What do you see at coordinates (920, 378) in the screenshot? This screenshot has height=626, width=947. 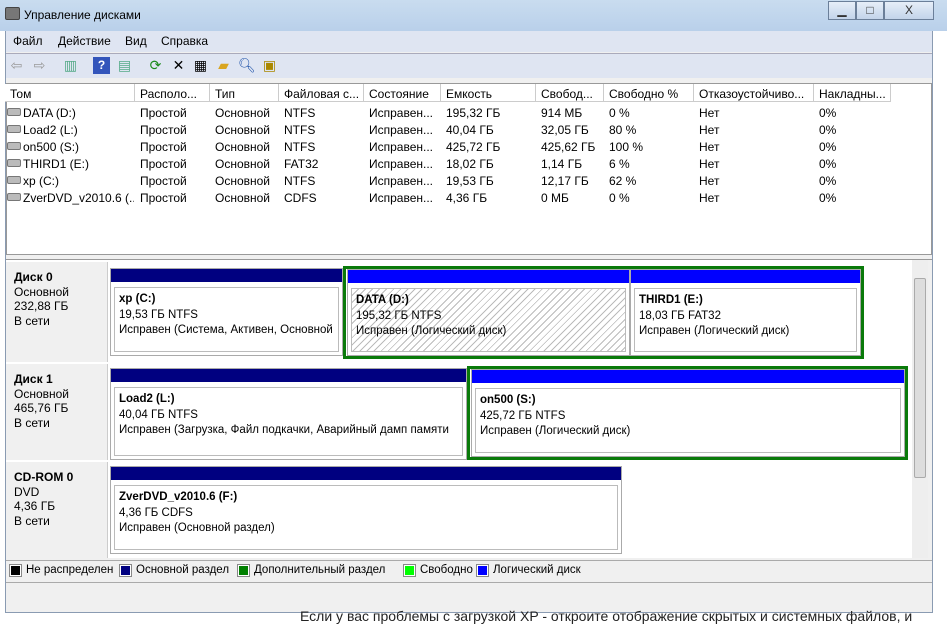 I see `scrollbar-thumb` at bounding box center [920, 378].